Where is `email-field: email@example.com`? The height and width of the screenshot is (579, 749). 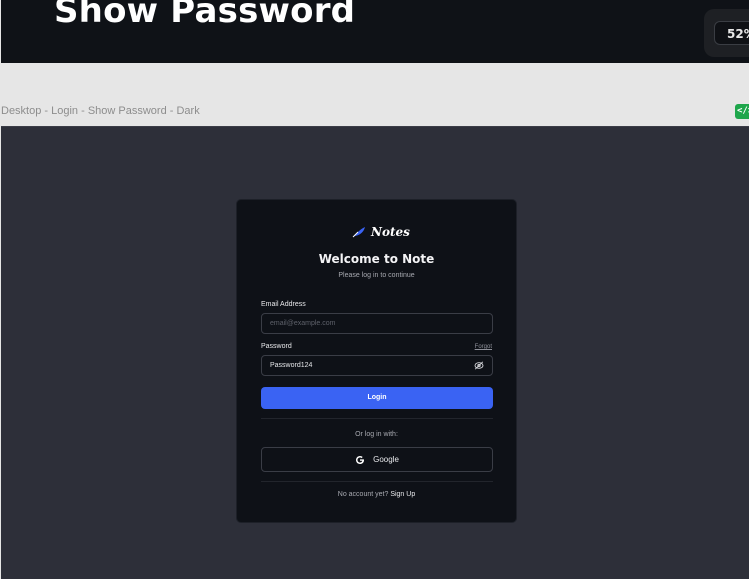
email-field: email@example.com is located at coordinates (377, 323).